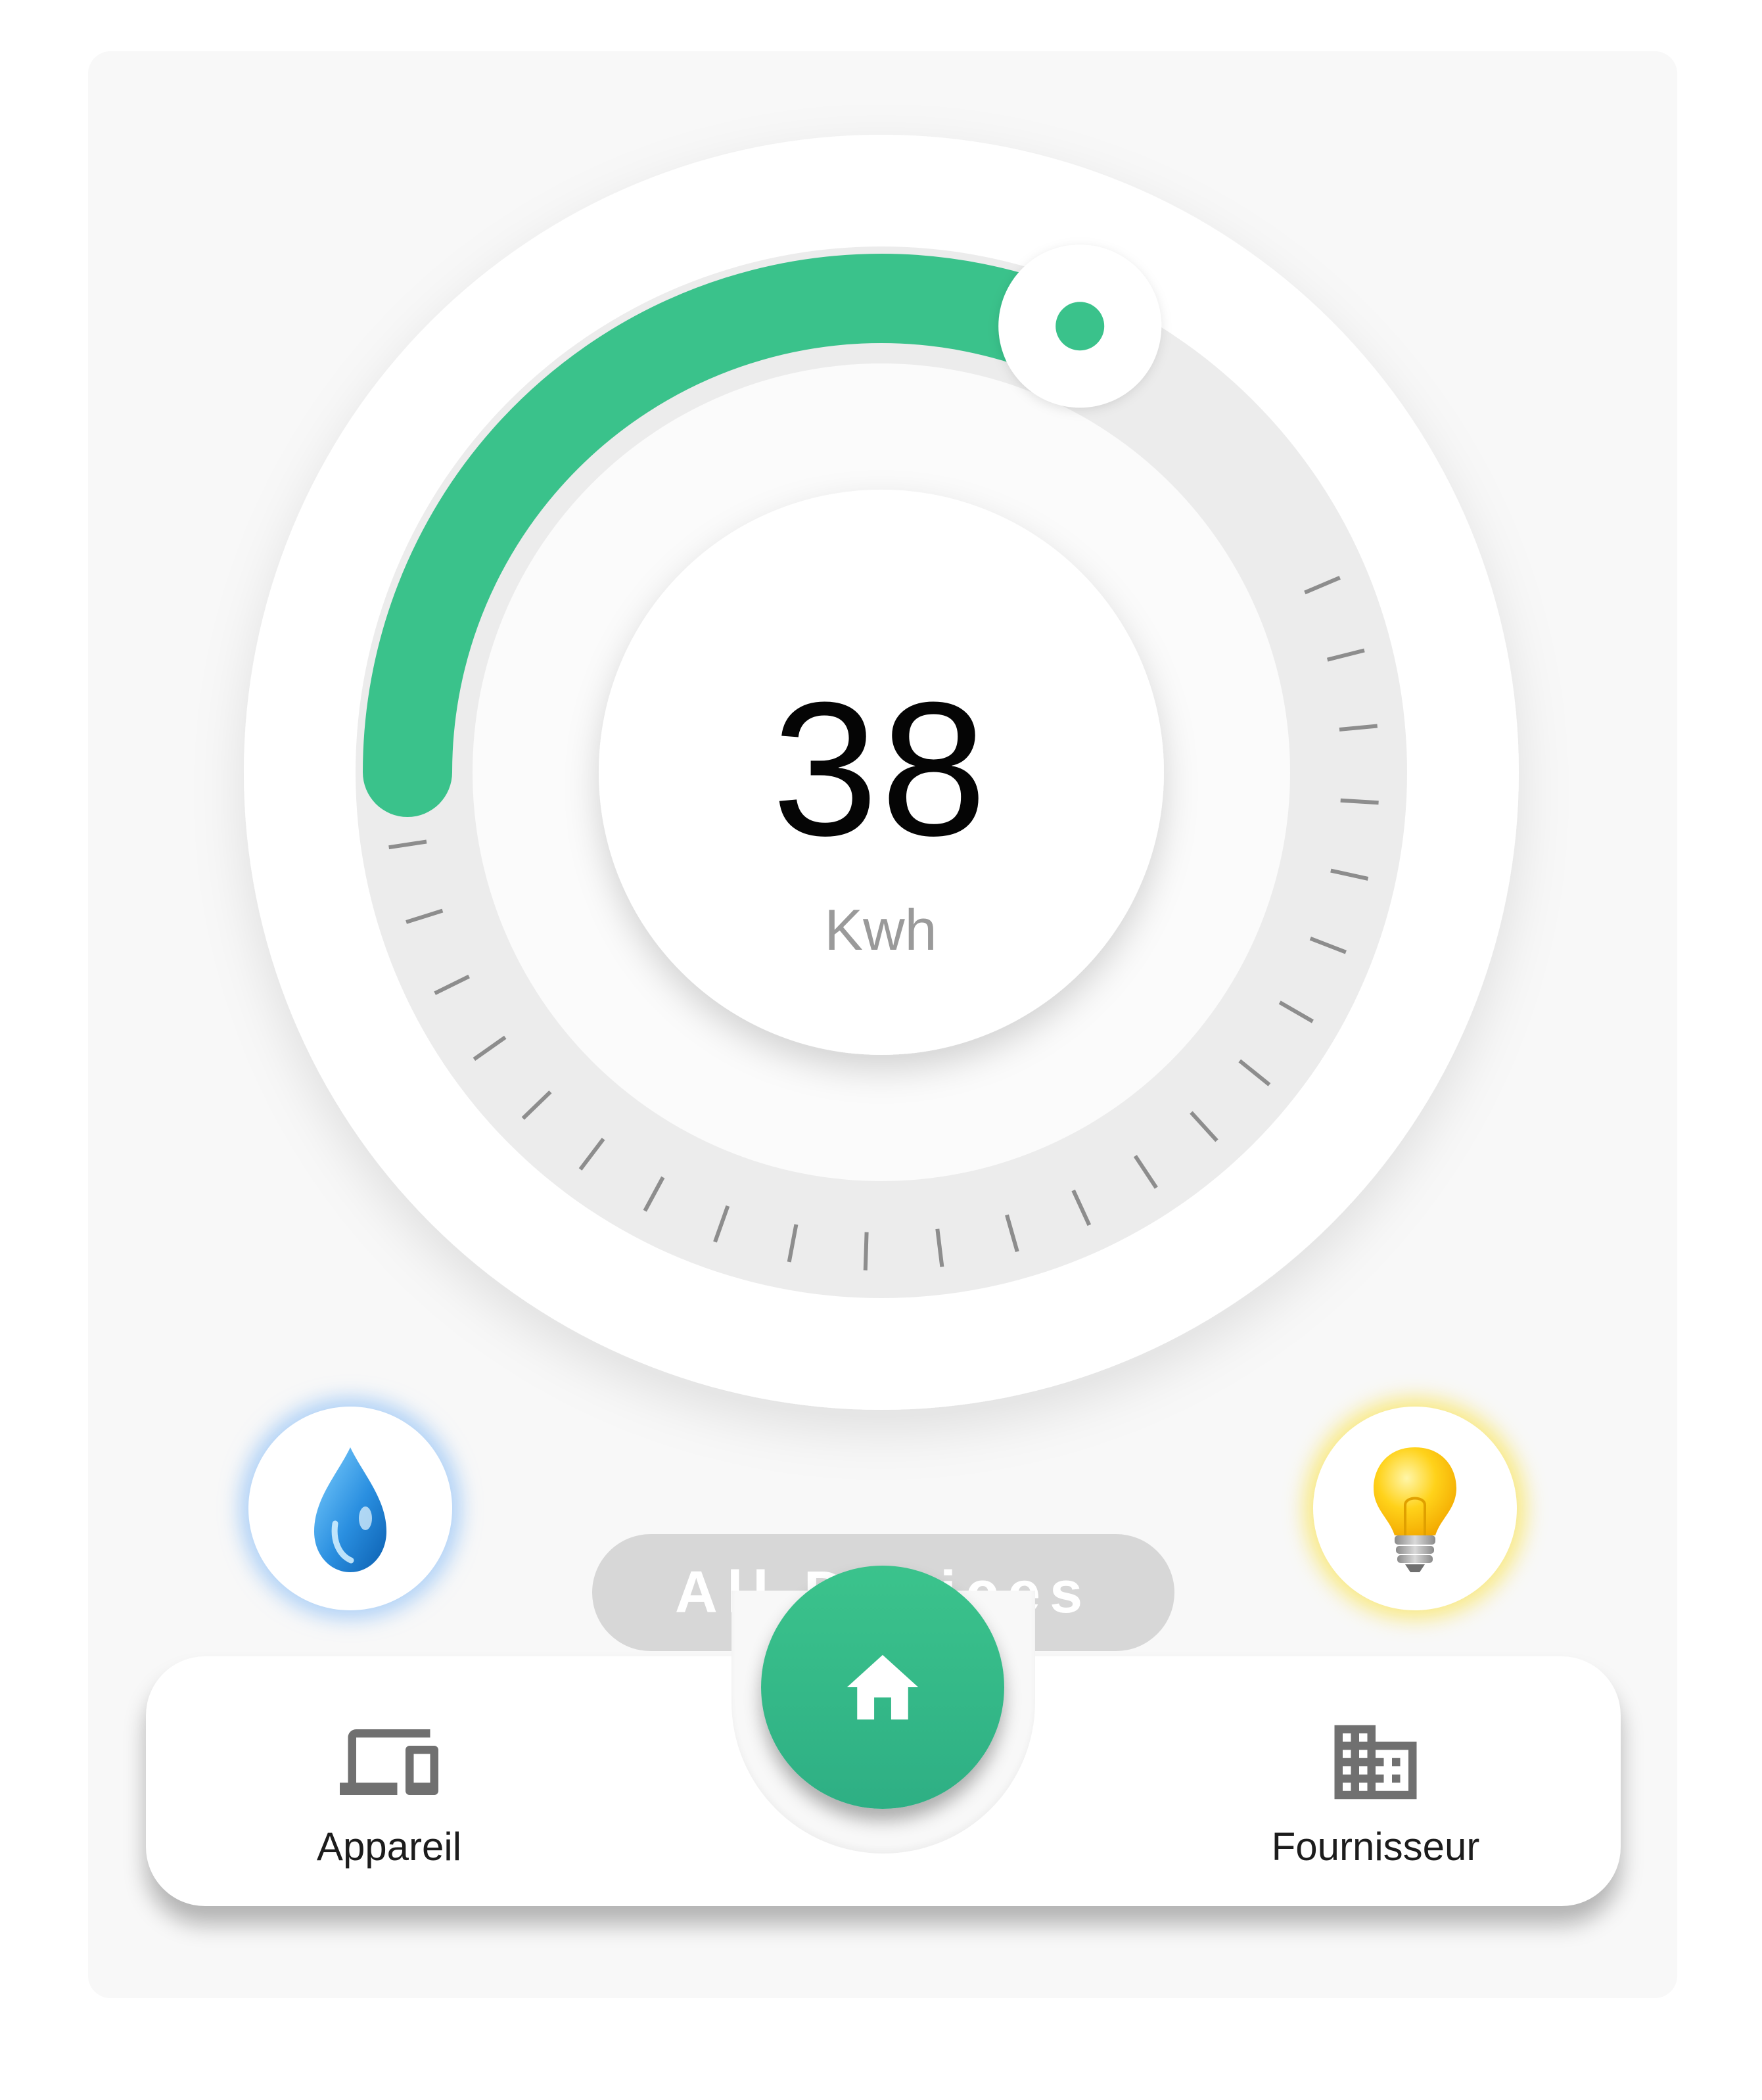 The width and height of the screenshot is (1762, 2100). I want to click on water-button, so click(350, 1508).